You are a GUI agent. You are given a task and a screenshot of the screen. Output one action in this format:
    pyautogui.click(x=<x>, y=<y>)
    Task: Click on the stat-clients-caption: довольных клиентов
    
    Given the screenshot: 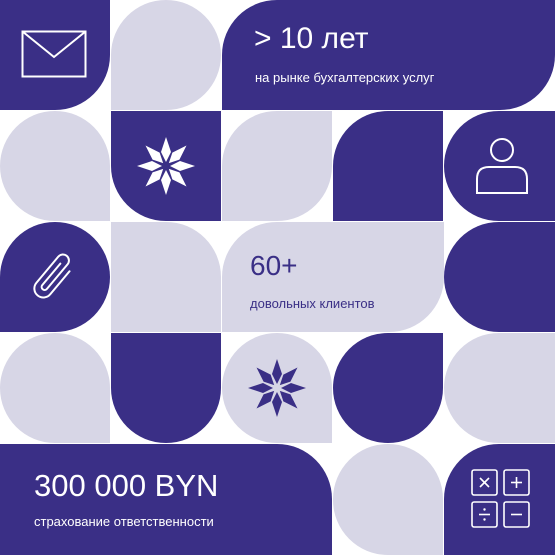 What is the action you would take?
    pyautogui.click(x=312, y=303)
    